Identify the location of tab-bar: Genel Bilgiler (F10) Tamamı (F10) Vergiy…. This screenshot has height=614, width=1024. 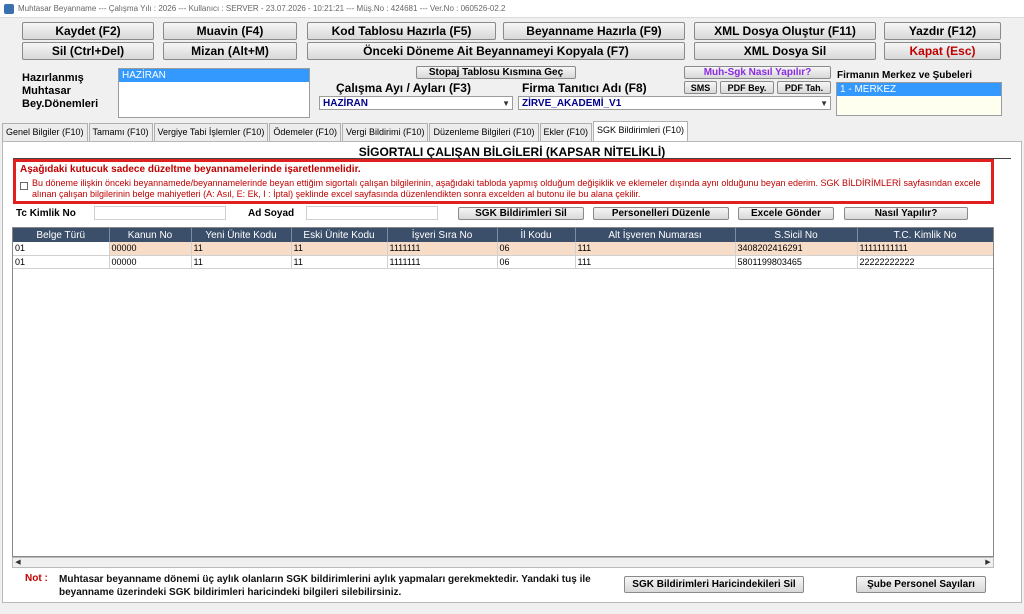
(345, 131).